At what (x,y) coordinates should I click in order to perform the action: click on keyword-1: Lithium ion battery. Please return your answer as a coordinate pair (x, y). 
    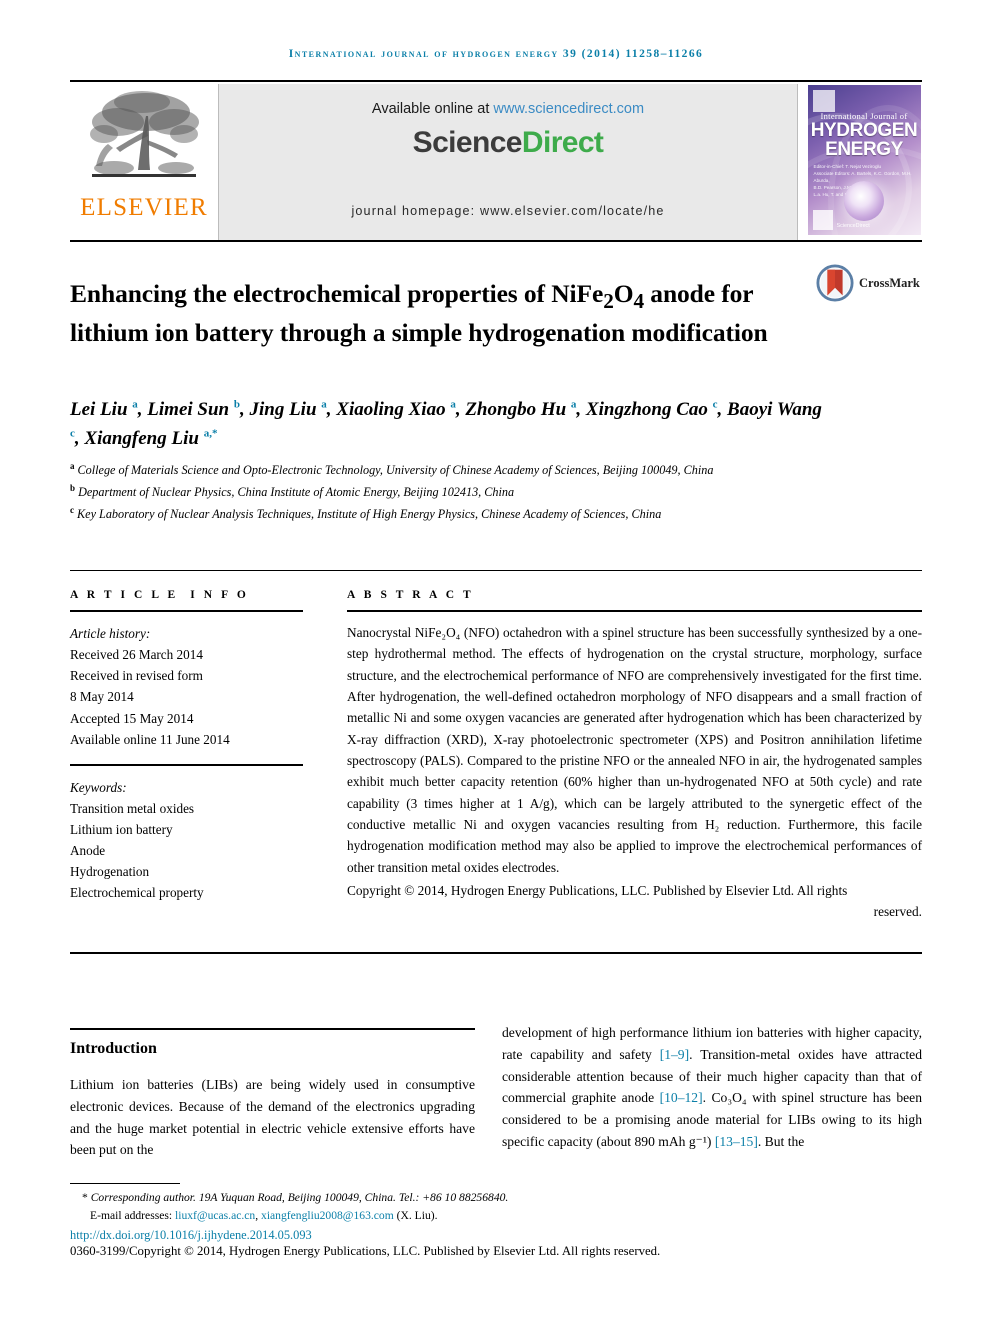
    Looking at the image, I should click on (121, 829).